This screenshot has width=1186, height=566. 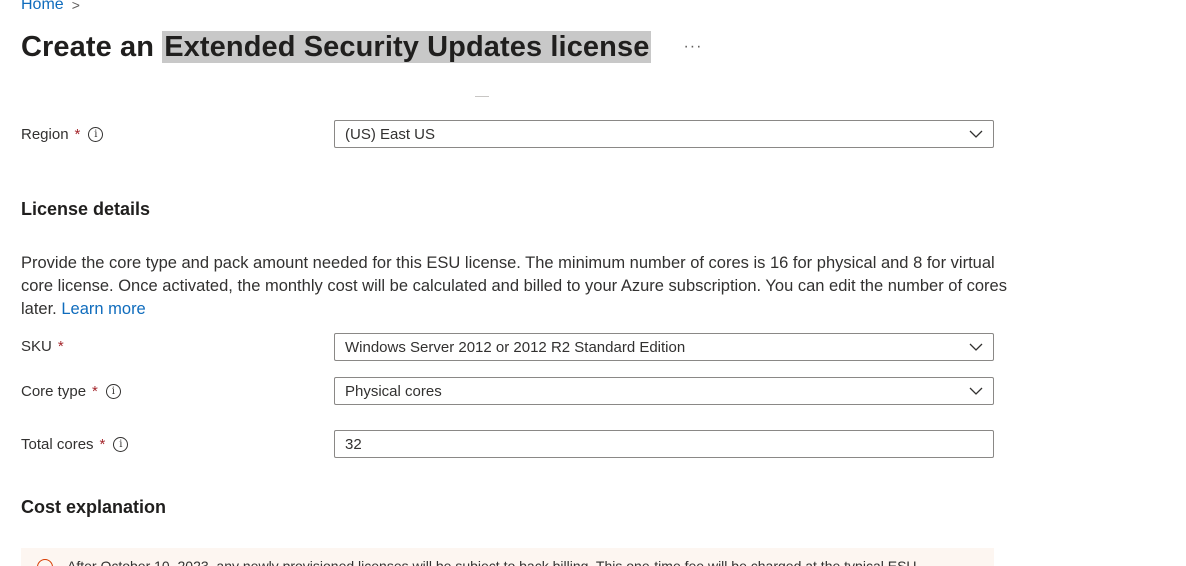 What do you see at coordinates (393, 391) in the screenshot?
I see `core-type-dropdown-value: Physical cores` at bounding box center [393, 391].